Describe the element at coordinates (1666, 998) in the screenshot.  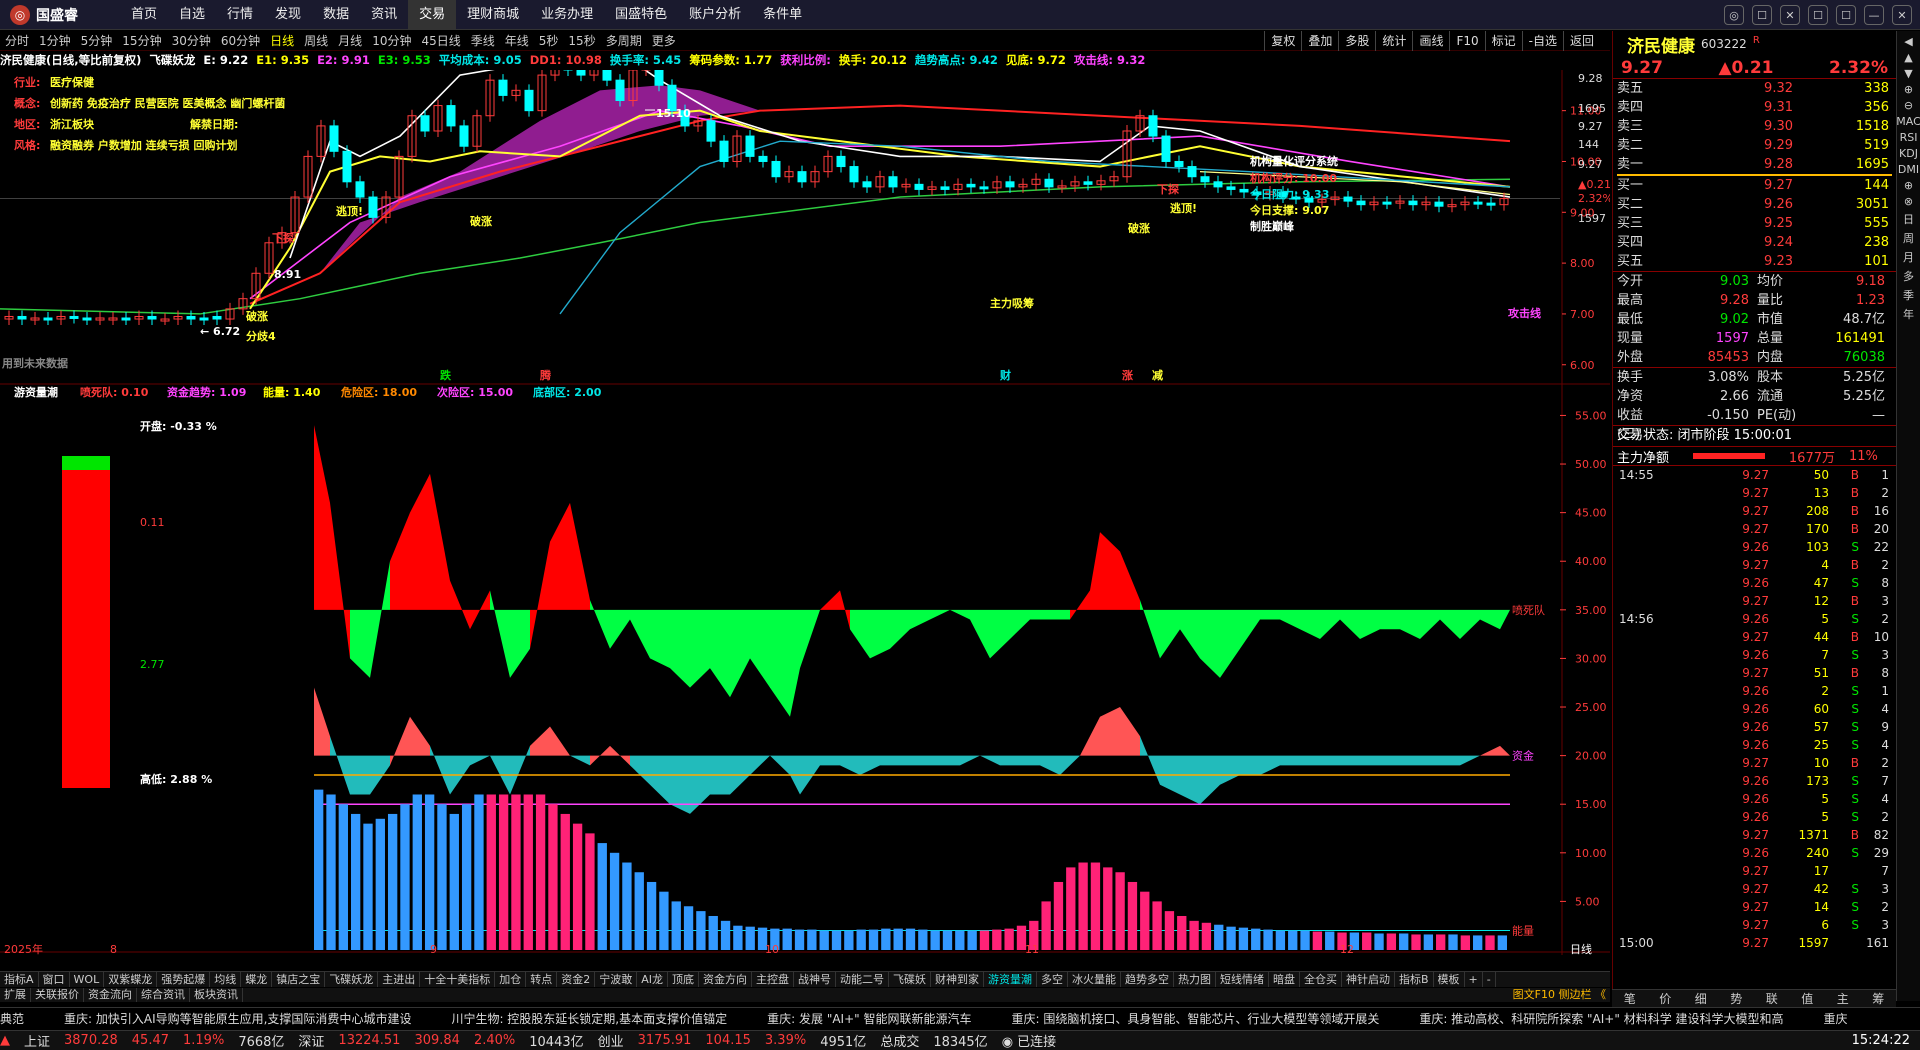
I see `side-tab: 价` at that location.